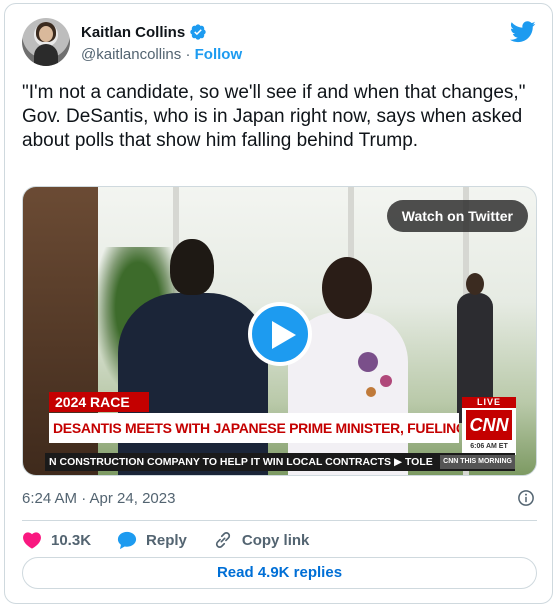  What do you see at coordinates (489, 446) in the screenshot?
I see `chyron-time: 6:06 AM ET` at bounding box center [489, 446].